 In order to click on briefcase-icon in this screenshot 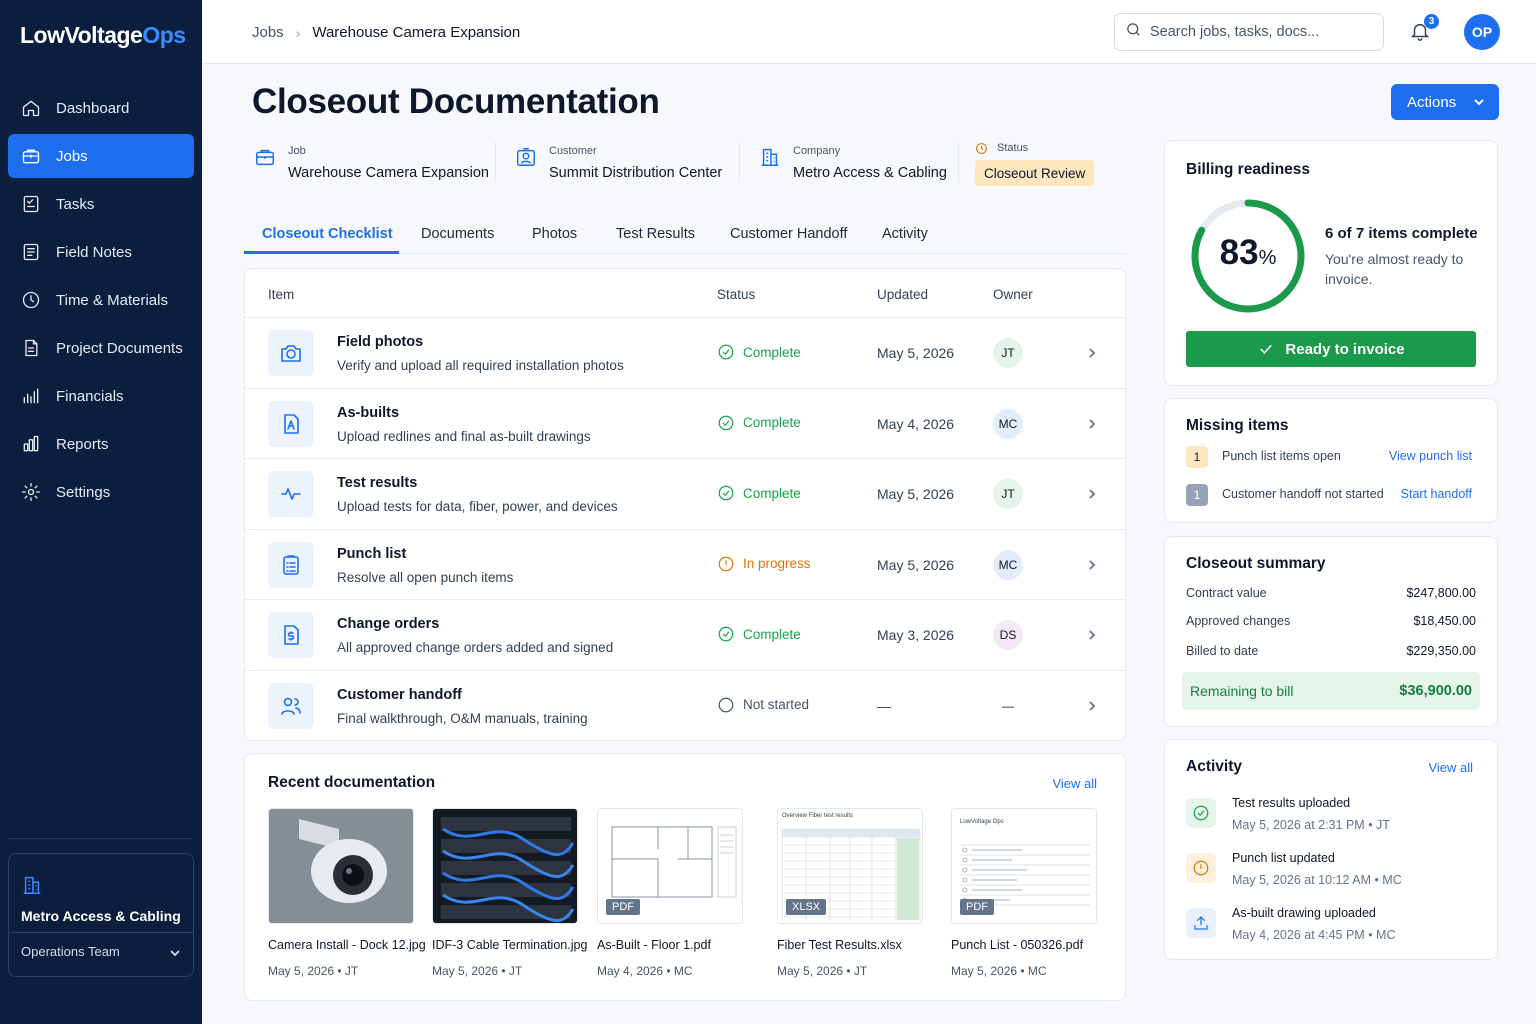, I will do `click(31, 156)`.